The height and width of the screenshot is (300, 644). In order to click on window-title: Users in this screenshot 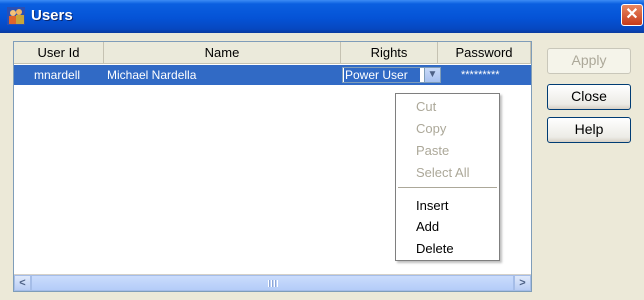, I will do `click(52, 15)`.